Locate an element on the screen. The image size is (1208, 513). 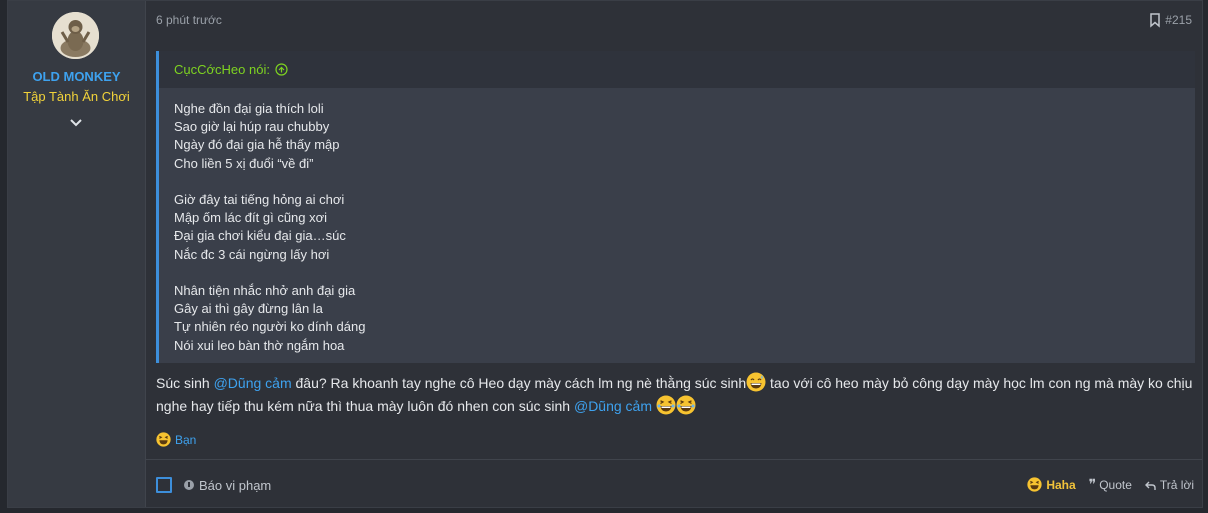
haha-reaction-button: Haha is located at coordinates (1051, 484).